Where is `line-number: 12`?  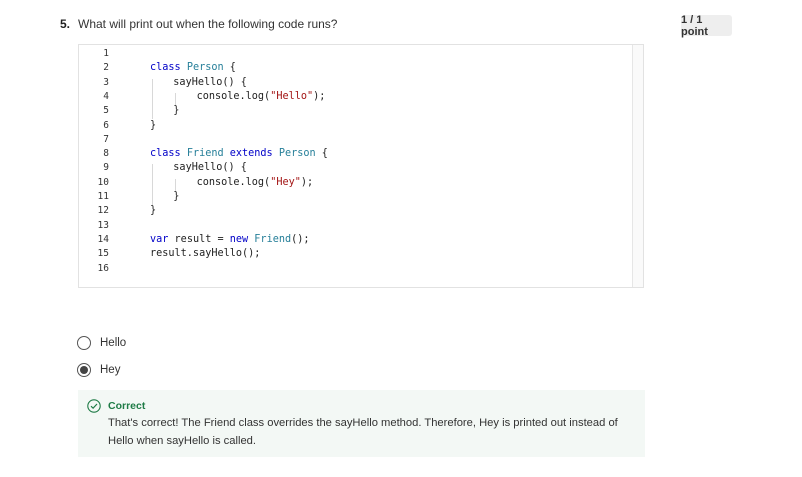
line-number: 12 is located at coordinates (103, 211).